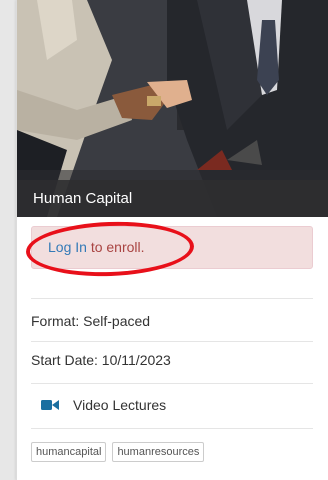  What do you see at coordinates (172, 247) in the screenshot?
I see `enroll-alert: Log In to enroll.` at bounding box center [172, 247].